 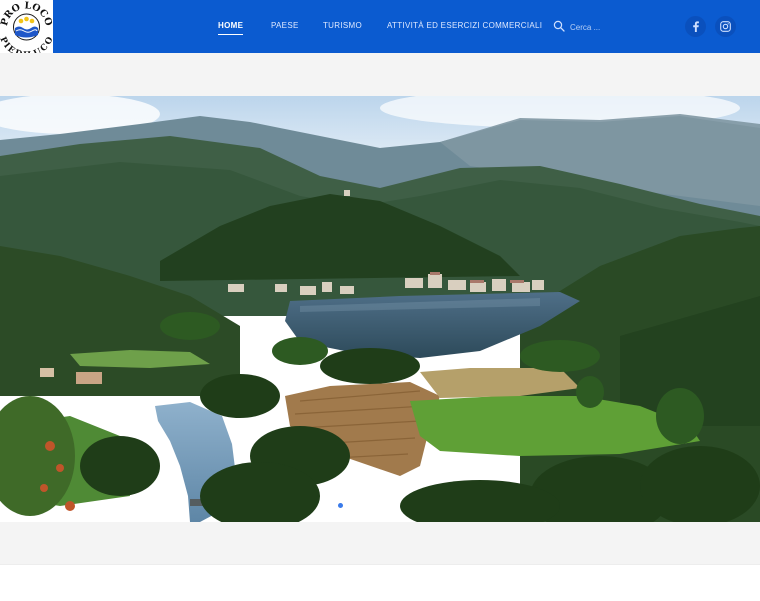 I want to click on pro-loco-emblem: PRO LOCO PIEDILUCO, so click(x=27, y=30).